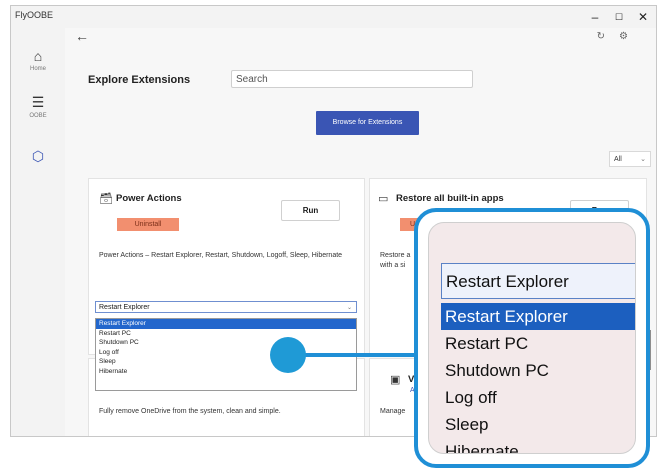 The image size is (662, 473). What do you see at coordinates (367, 123) in the screenshot?
I see `browse-extensions-button: Browse for Extensions` at bounding box center [367, 123].